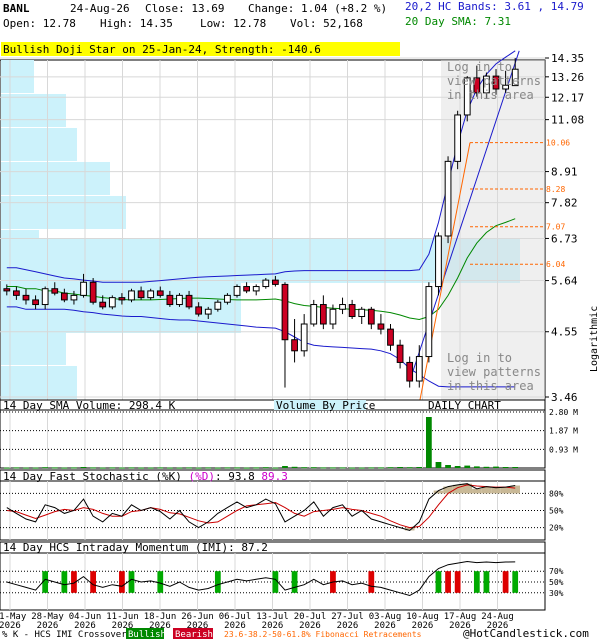  I want to click on price-tick-label: 11.08, so click(567, 120).